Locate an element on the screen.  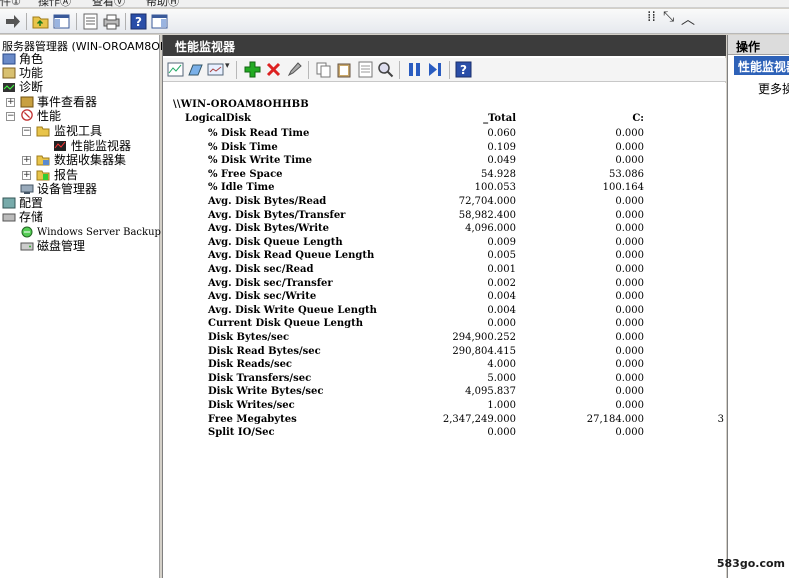
counter-row: Avg. Disk Queue Length 0.009 0.000 is located at coordinates (444, 242).